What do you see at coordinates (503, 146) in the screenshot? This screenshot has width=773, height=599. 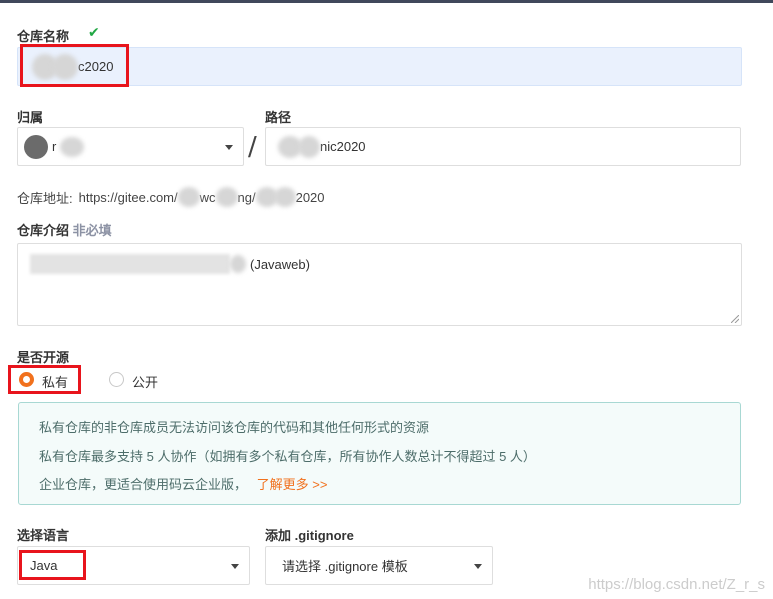 I see `path-input: nic2020` at bounding box center [503, 146].